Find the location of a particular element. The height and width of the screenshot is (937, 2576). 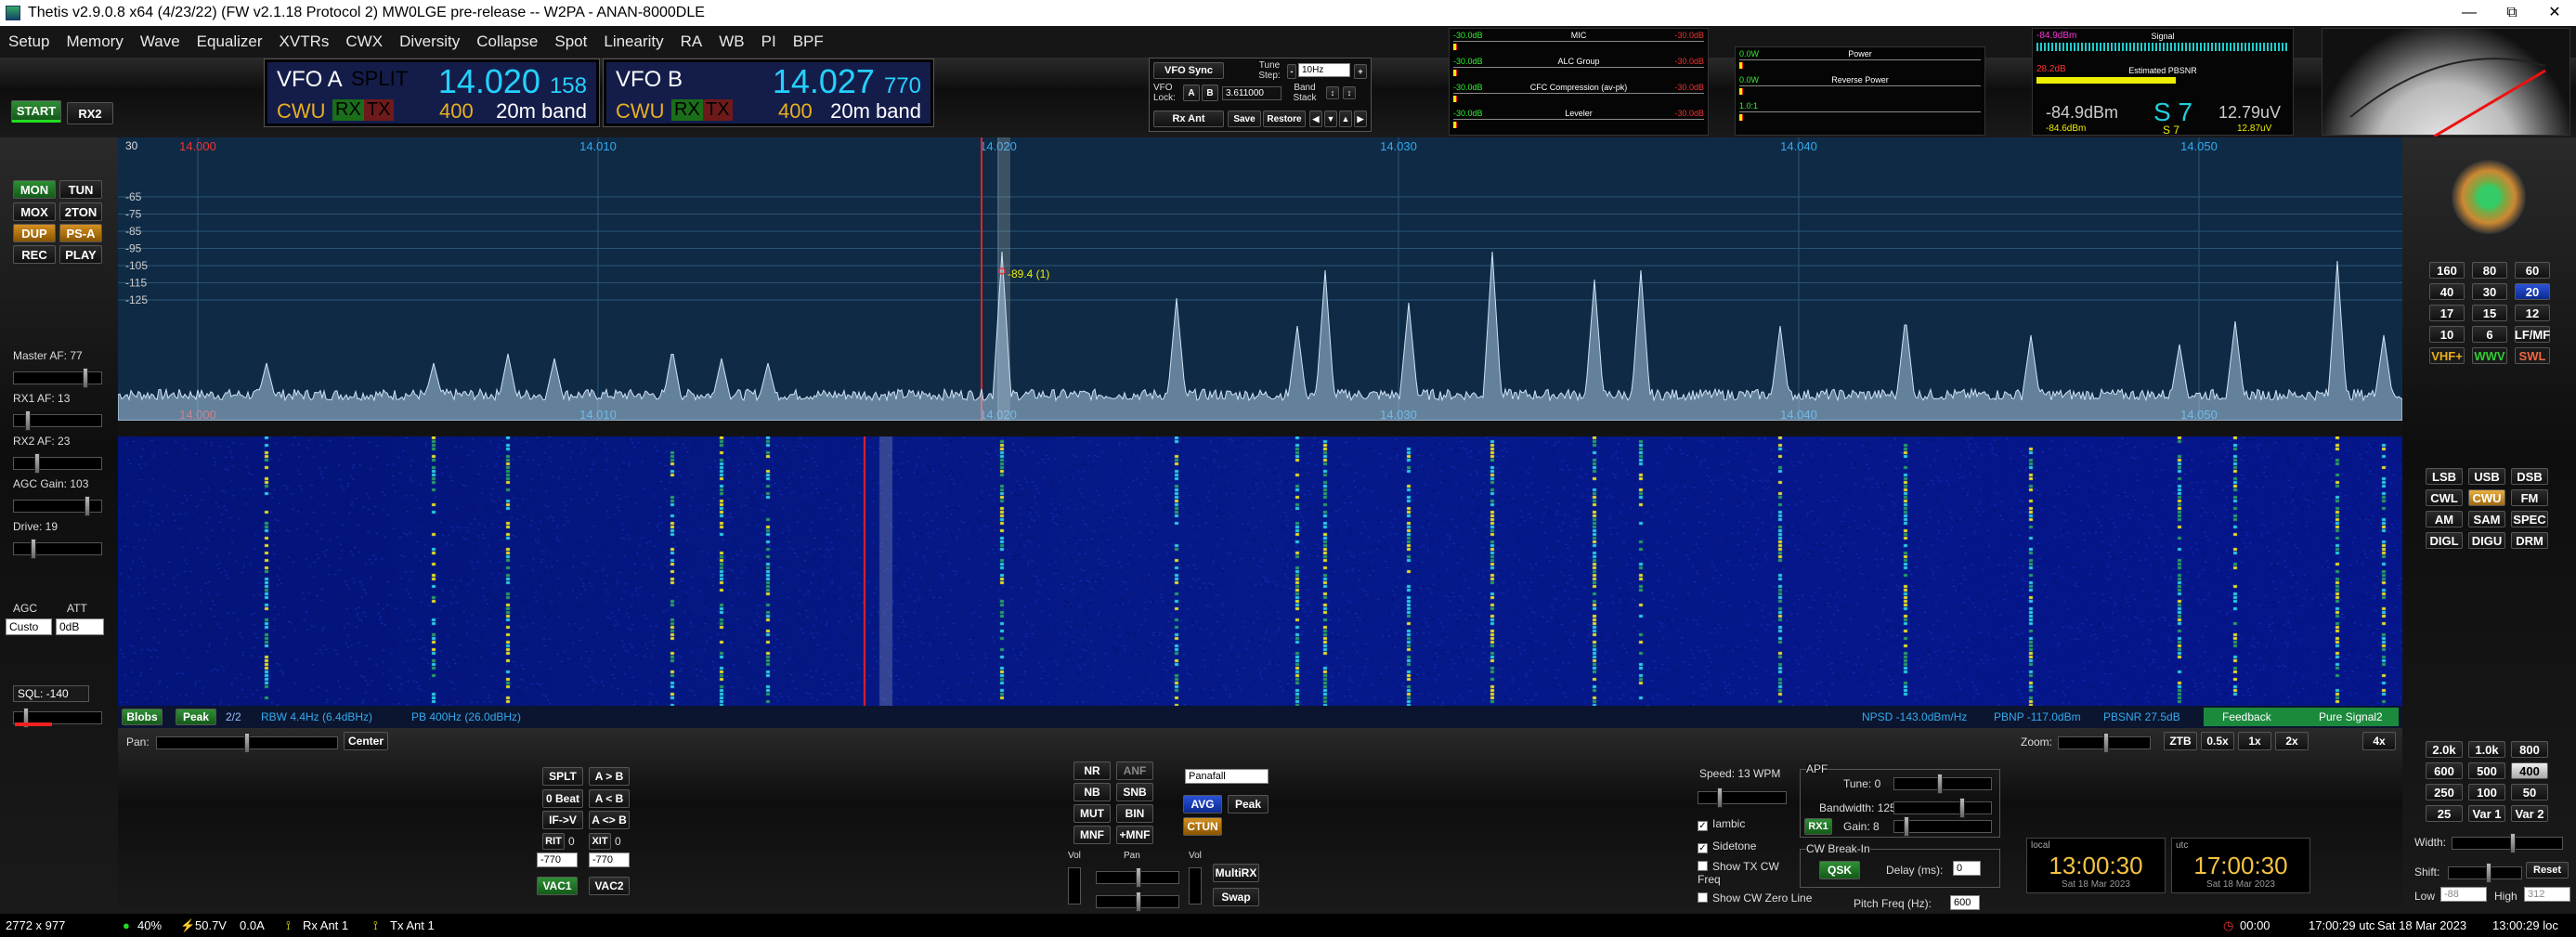

start-button: START is located at coordinates (36, 111).